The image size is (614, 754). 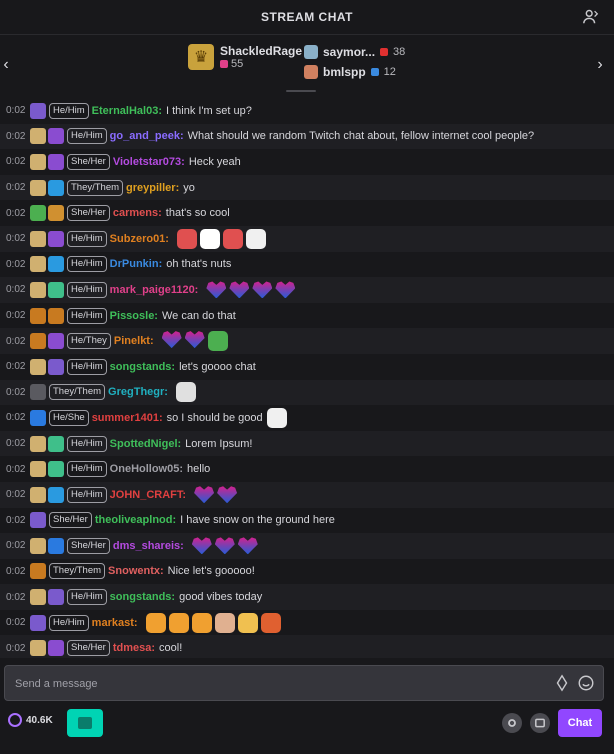 What do you see at coordinates (137, 213) in the screenshot?
I see `message-username: carmens:` at bounding box center [137, 213].